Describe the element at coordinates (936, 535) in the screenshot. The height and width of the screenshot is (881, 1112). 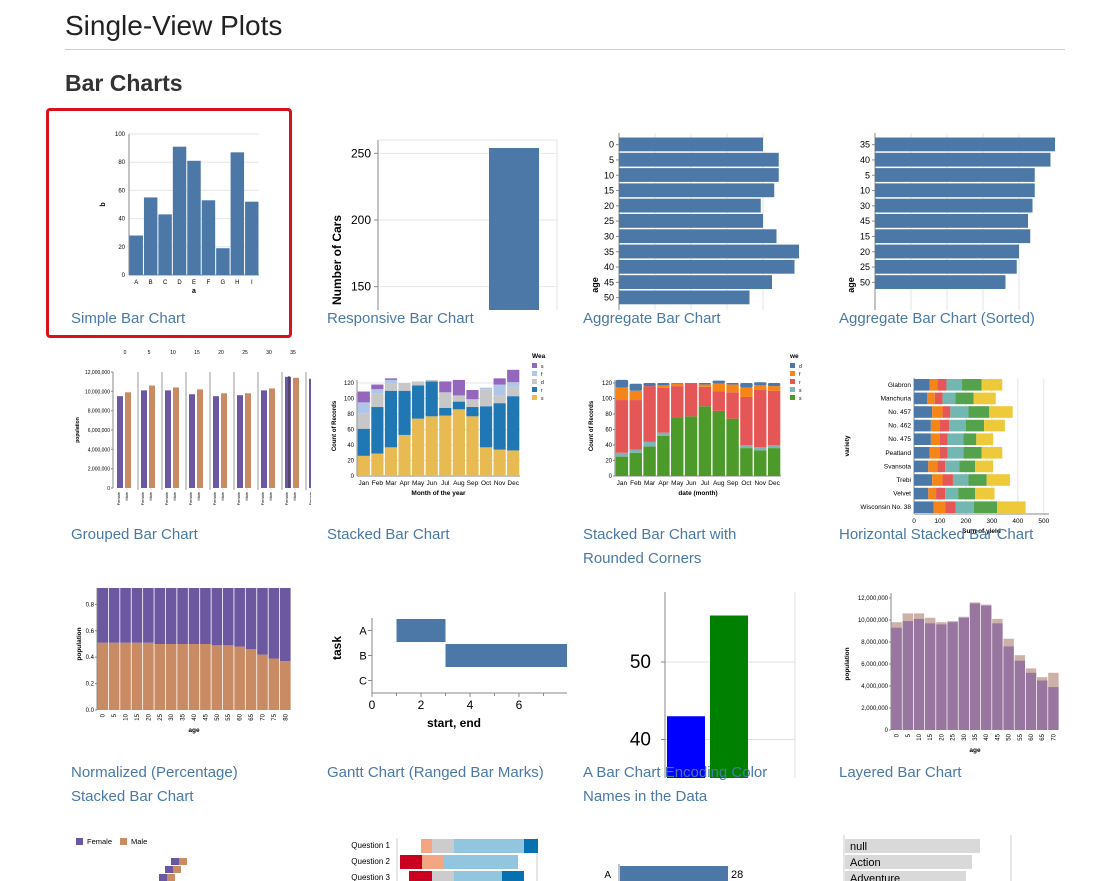
I see `chart-title-link: Horizontal Stacked Bar Chart` at that location.